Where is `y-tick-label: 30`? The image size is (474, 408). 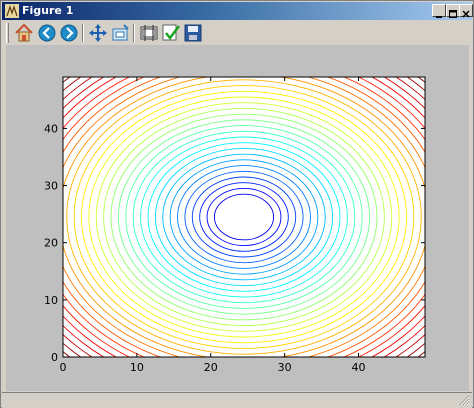 y-tick-label: 30 is located at coordinates (51, 186).